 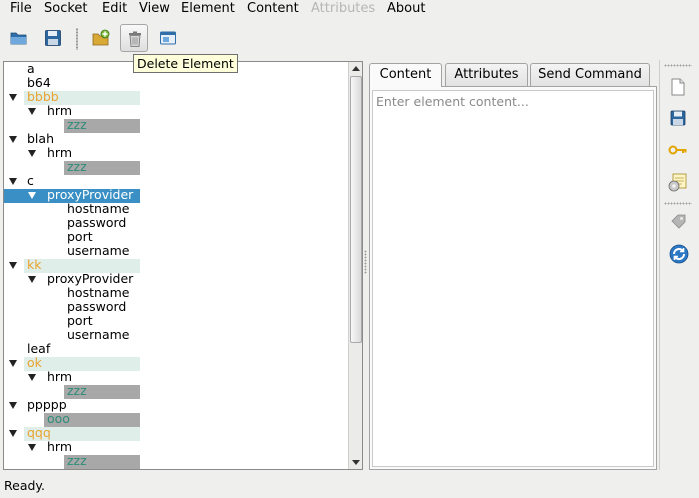 What do you see at coordinates (678, 203) in the screenshot?
I see `side-toolbar-separator` at bounding box center [678, 203].